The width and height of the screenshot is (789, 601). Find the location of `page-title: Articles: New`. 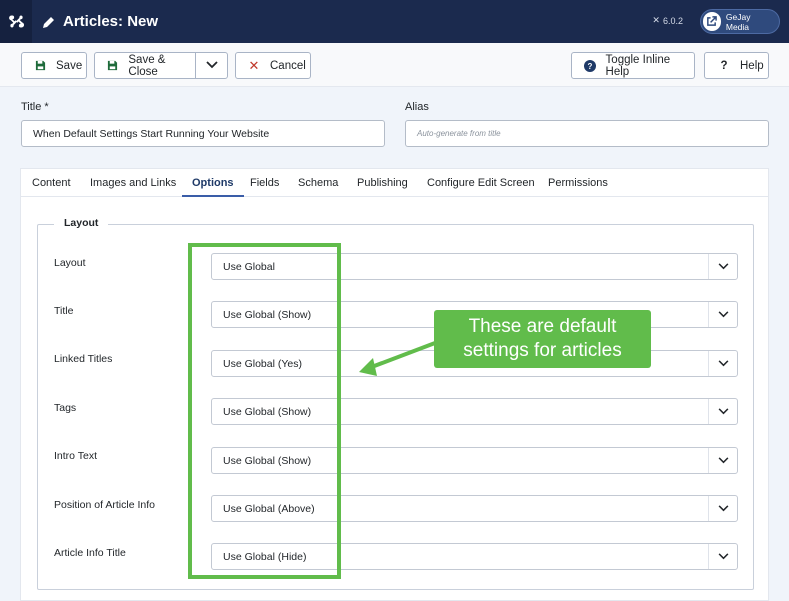

page-title: Articles: New is located at coordinates (111, 21).